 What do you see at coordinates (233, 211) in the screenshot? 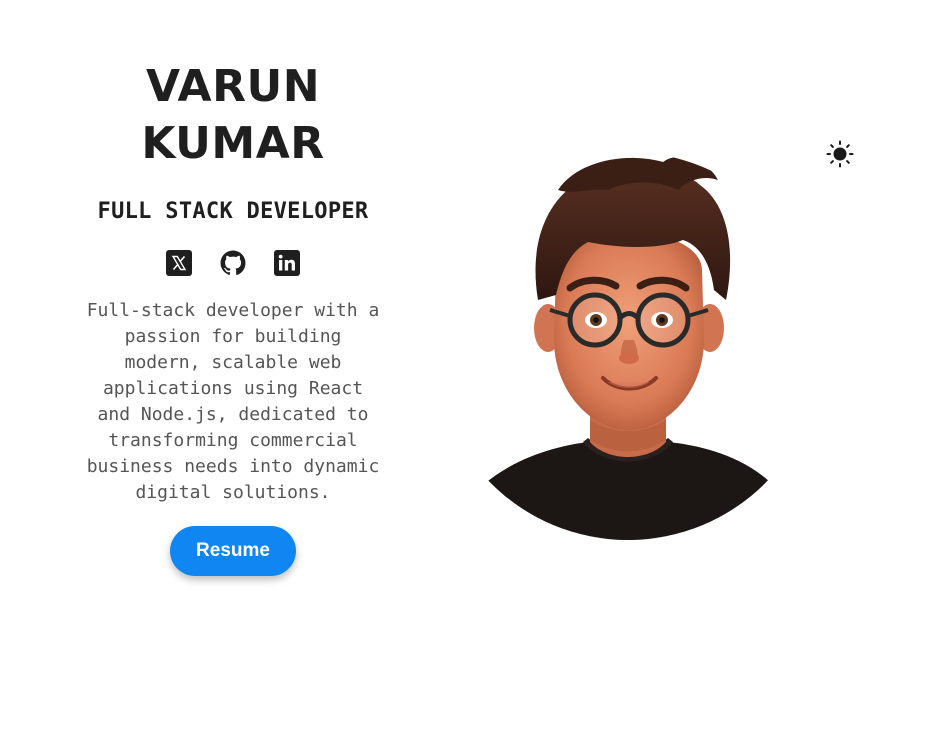
I see `role-title: FULL STACK DEVELOPER` at bounding box center [233, 211].